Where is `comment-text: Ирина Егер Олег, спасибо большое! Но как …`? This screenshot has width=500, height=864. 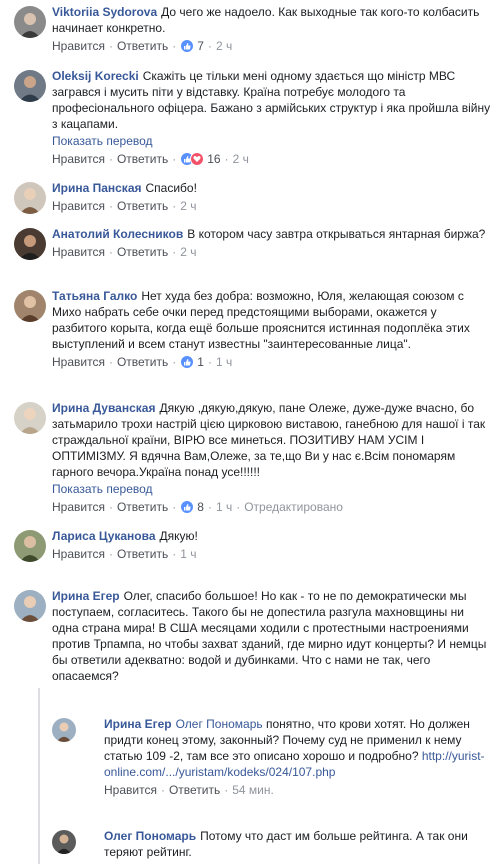 comment-text: Ирина Егер Олег, спасибо большое! Но как … is located at coordinates (272, 636).